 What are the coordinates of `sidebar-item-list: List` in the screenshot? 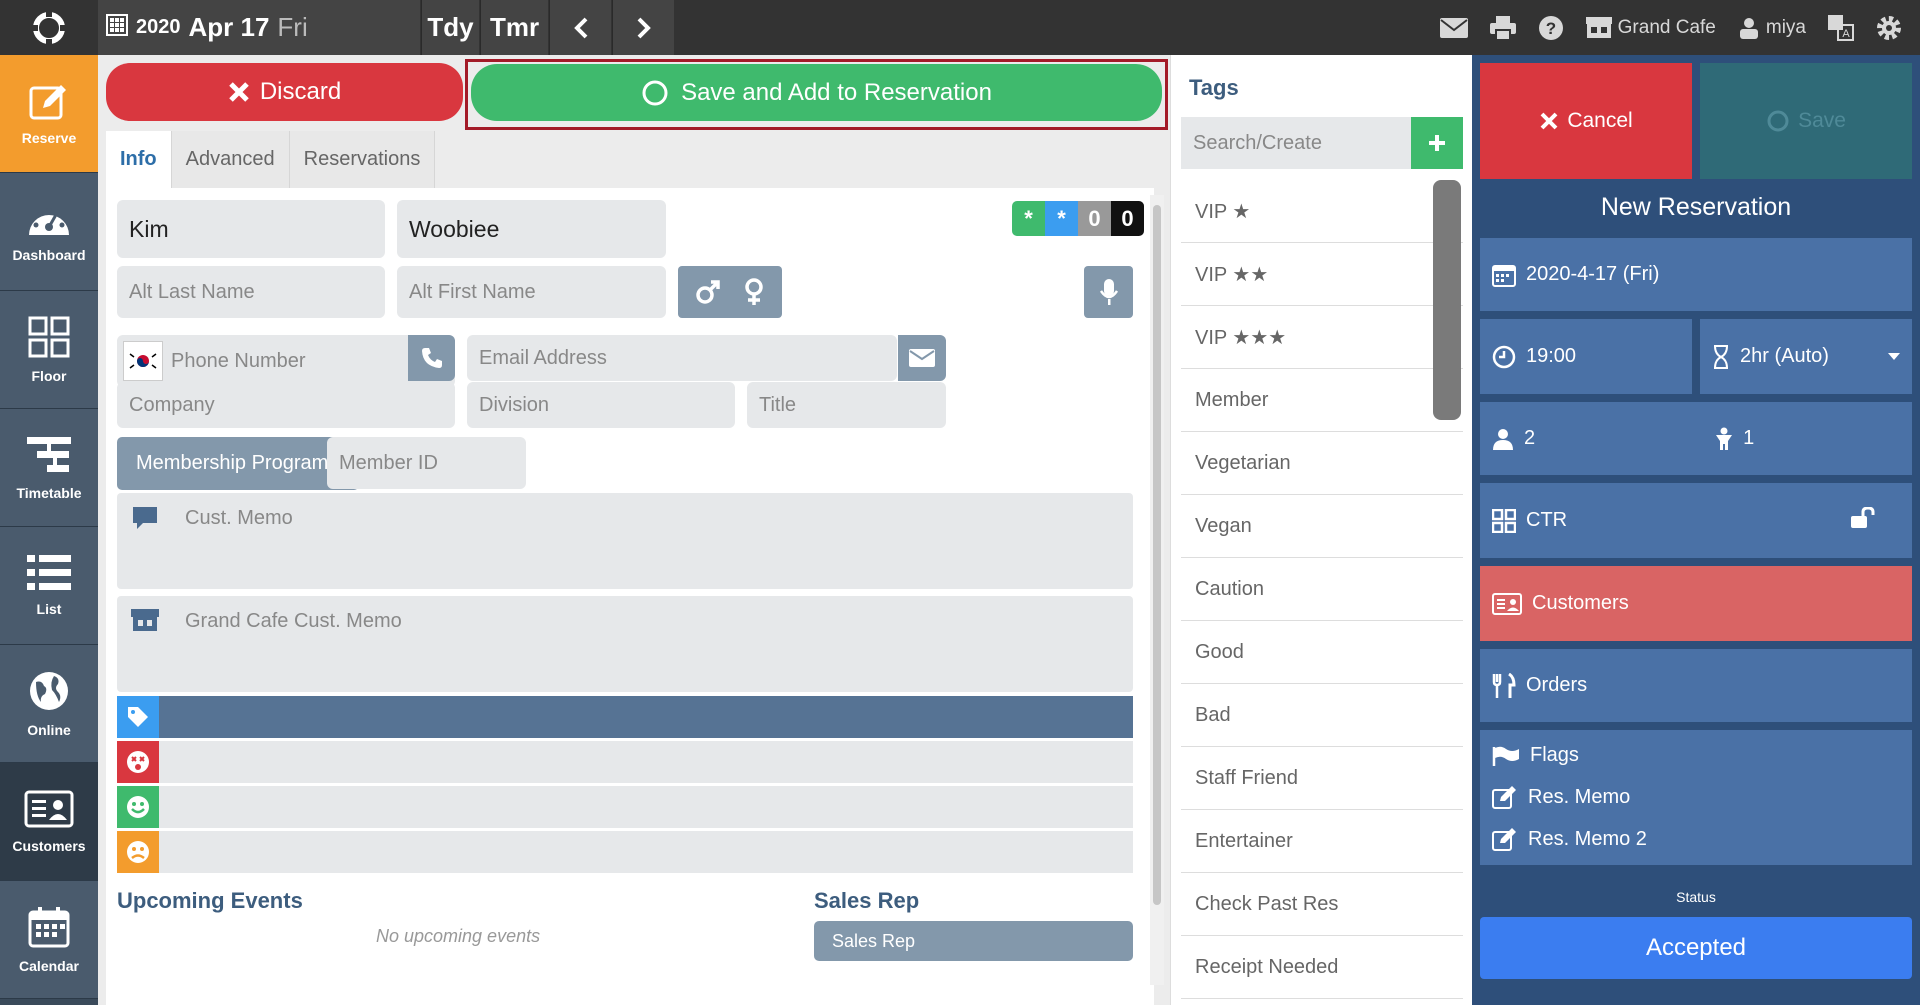 It's located at (49, 586).